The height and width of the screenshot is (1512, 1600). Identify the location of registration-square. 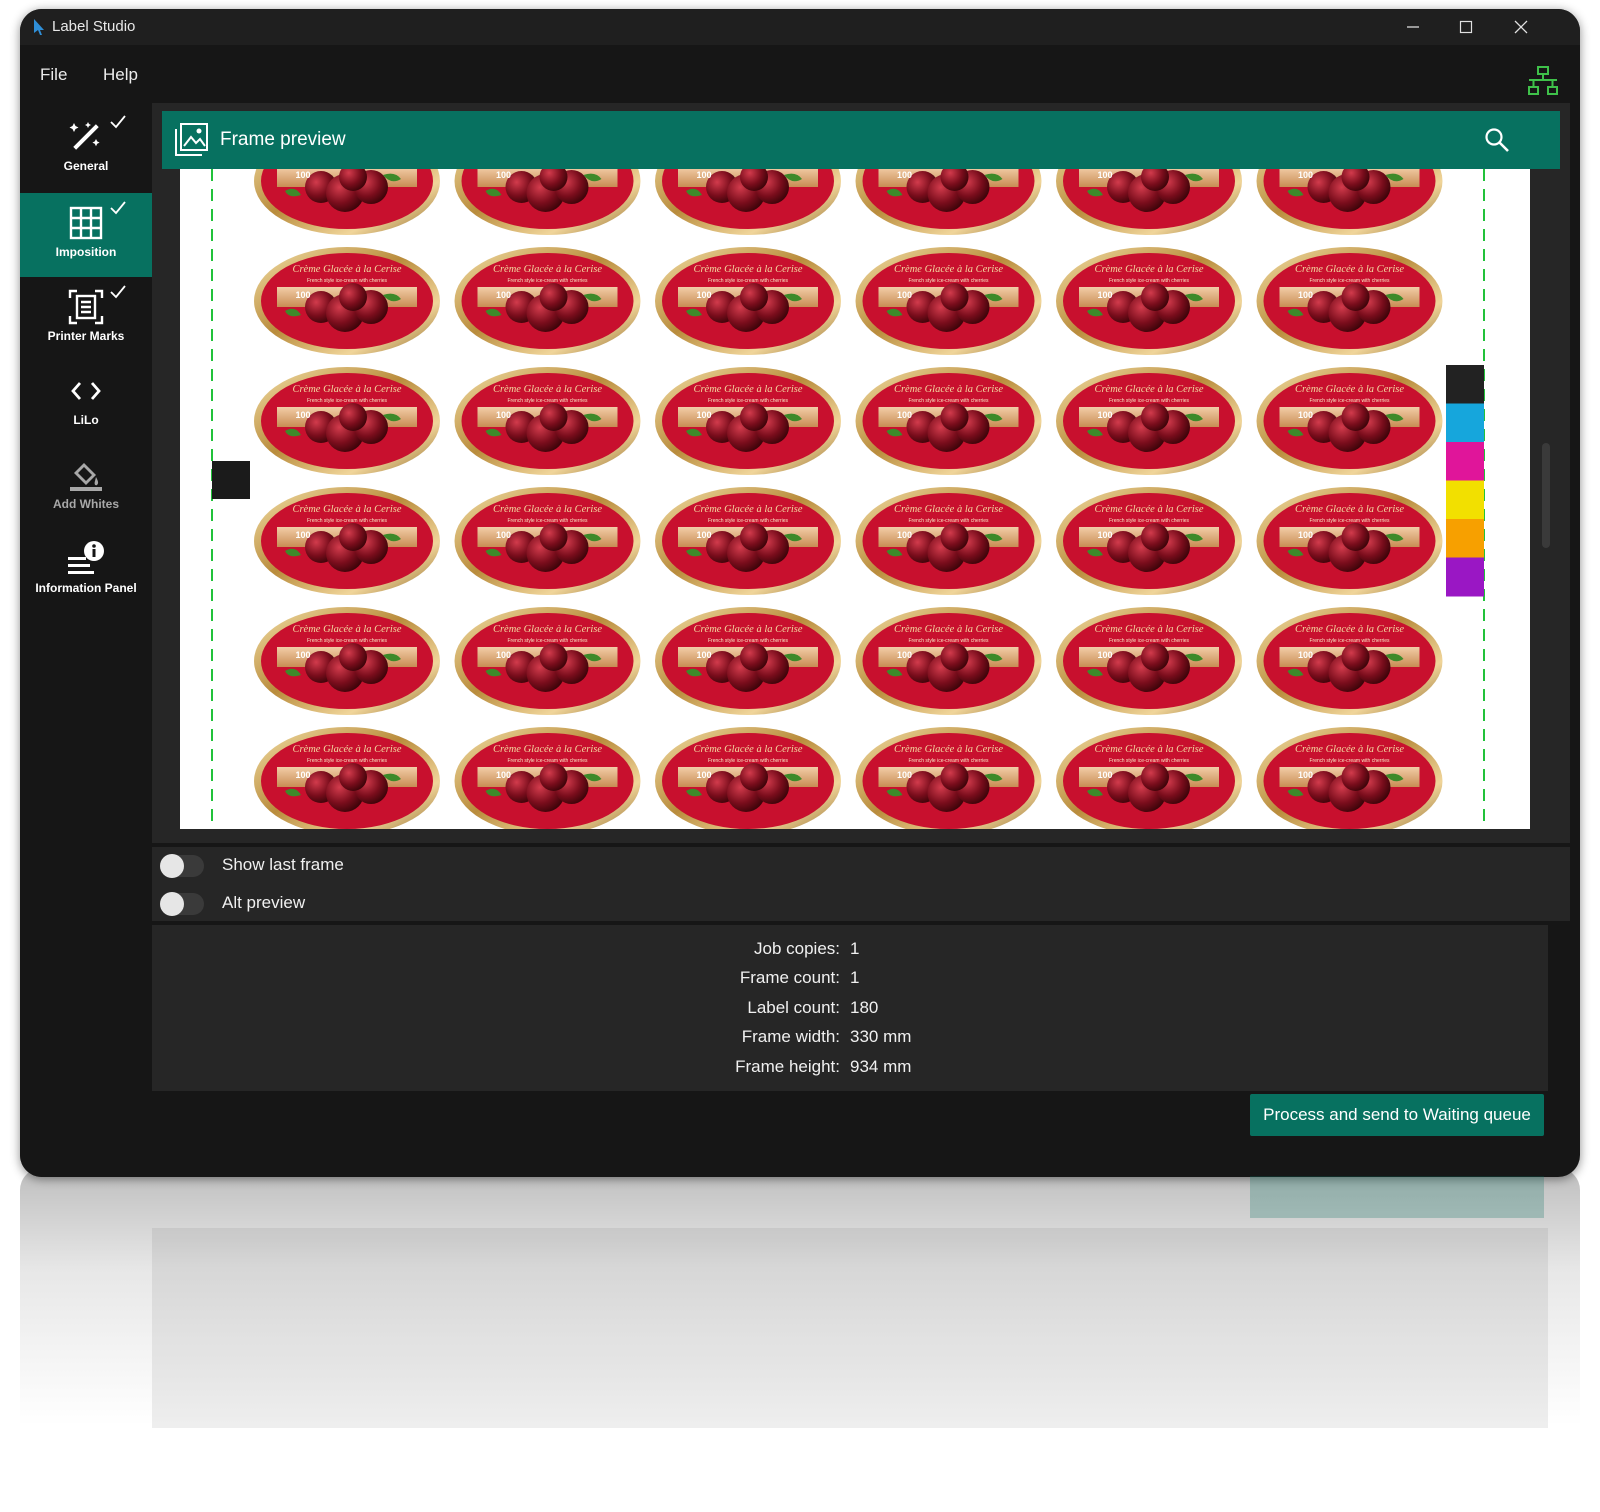
(231, 480).